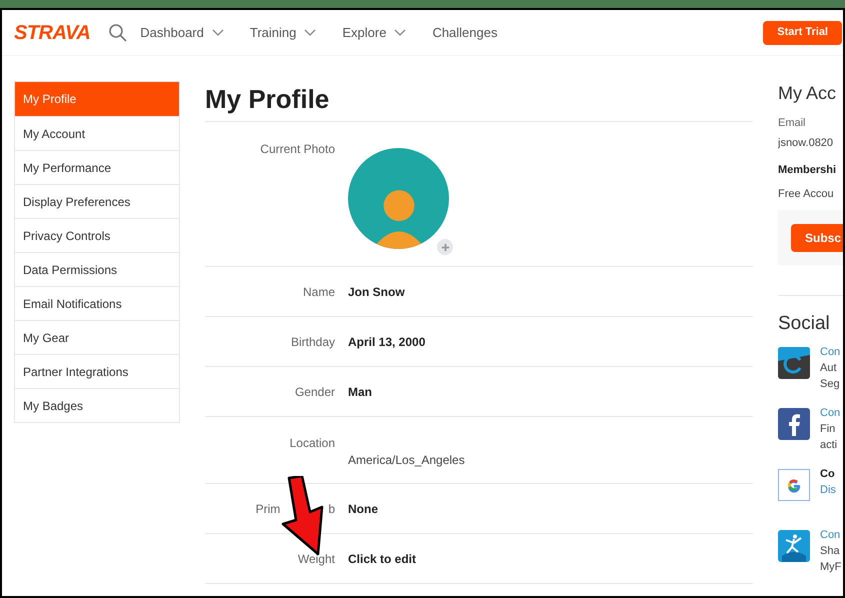 Image resolution: width=845 pixels, height=598 pixels. I want to click on watch-app-icon, so click(794, 363).